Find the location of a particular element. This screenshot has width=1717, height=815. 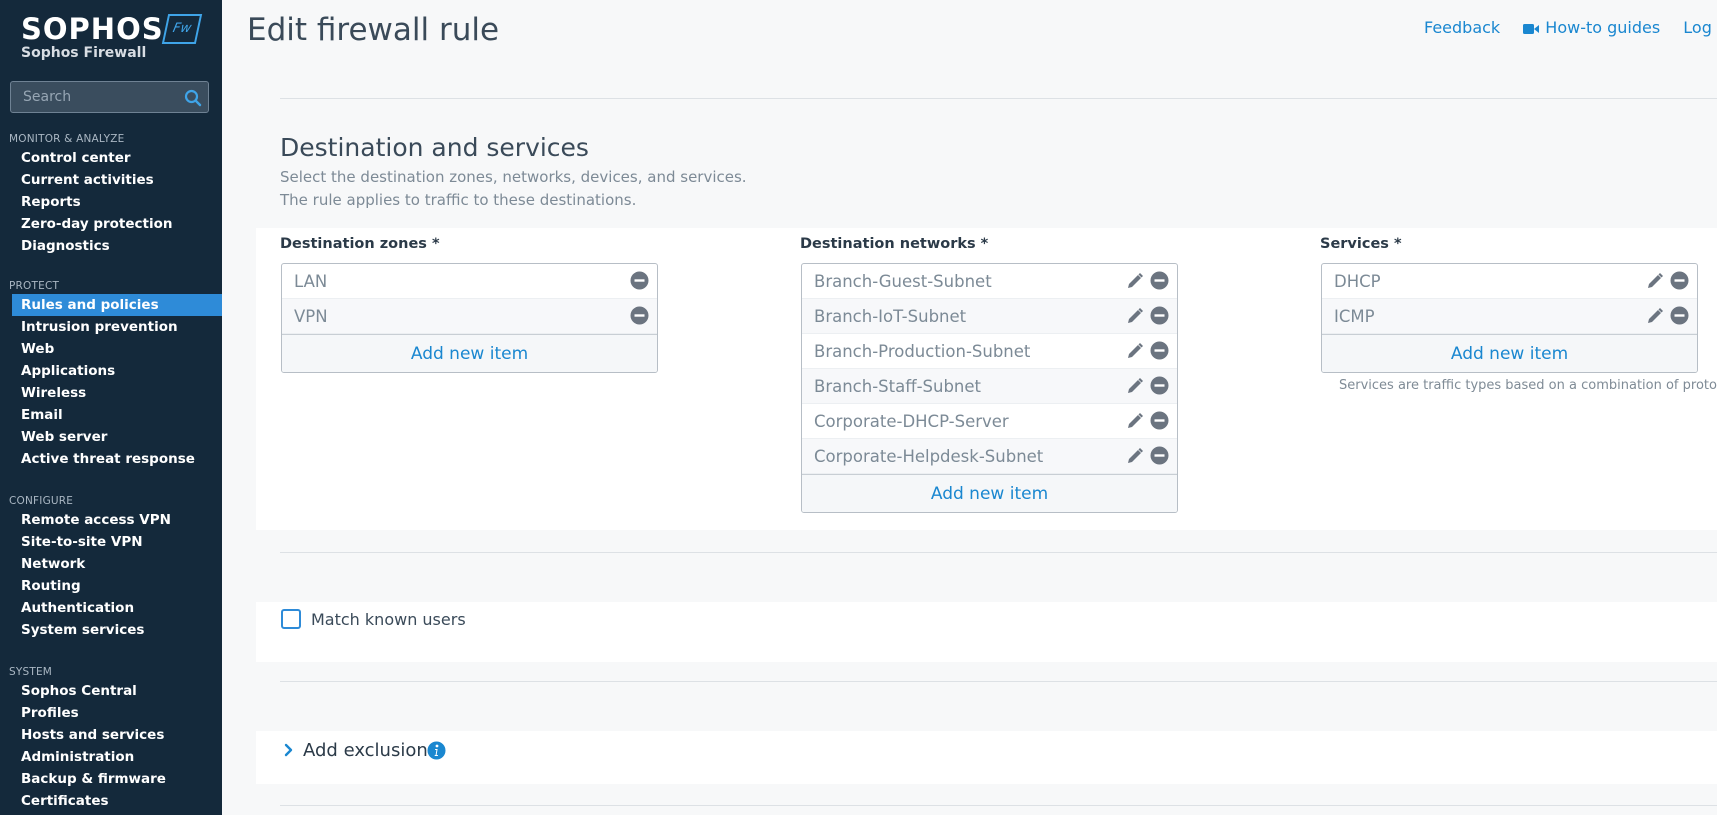

nav-item-system-services: System services is located at coordinates (111, 630).